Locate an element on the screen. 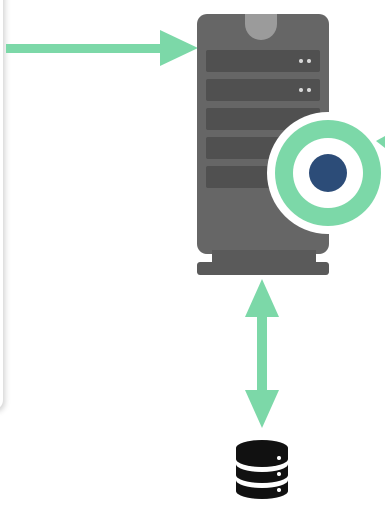  database-icon is located at coordinates (262, 469).